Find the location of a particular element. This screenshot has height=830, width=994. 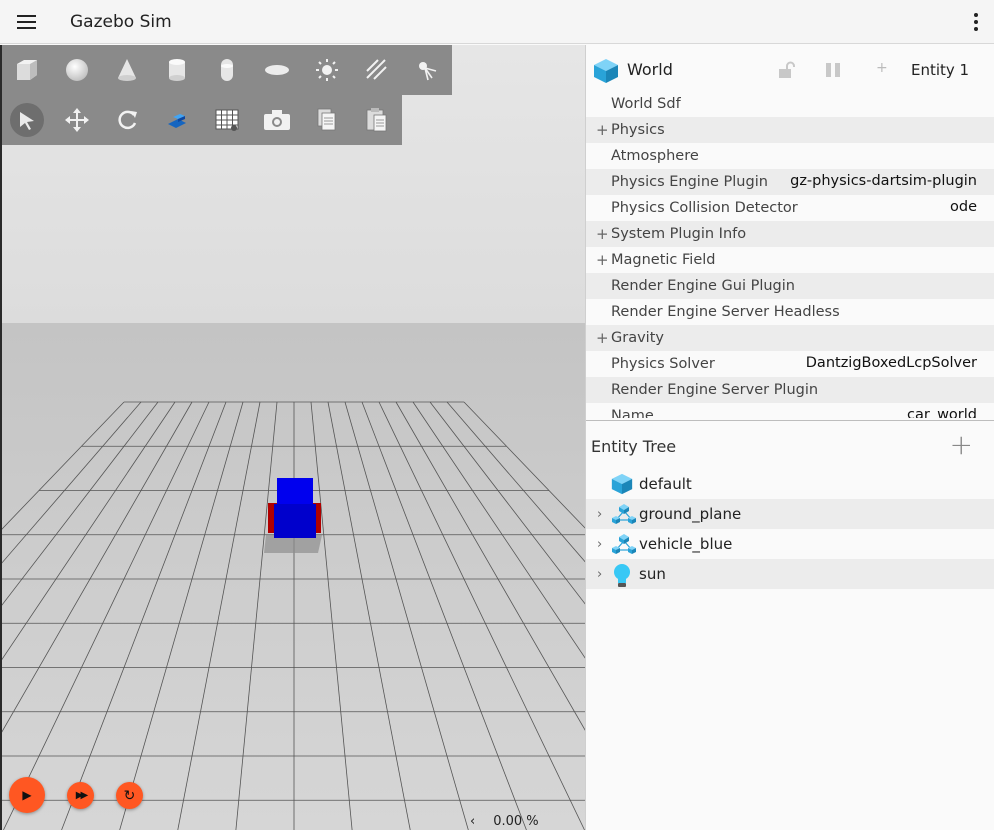

translate-mode-icon is located at coordinates (77, 120).